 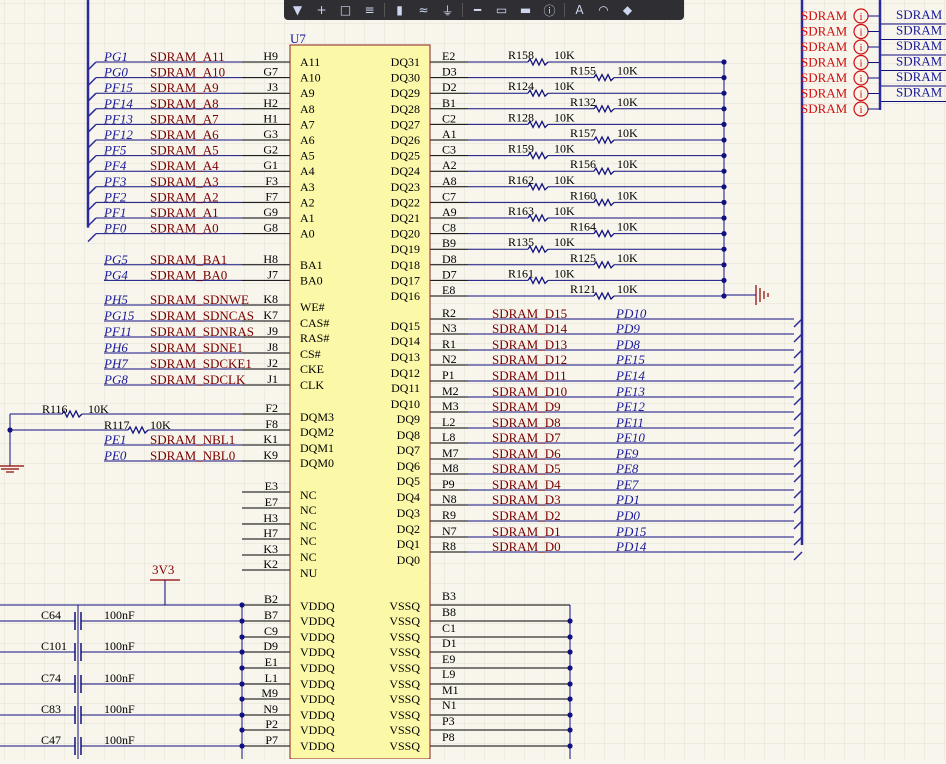 I want to click on res-R162: R162, so click(x=521, y=180).